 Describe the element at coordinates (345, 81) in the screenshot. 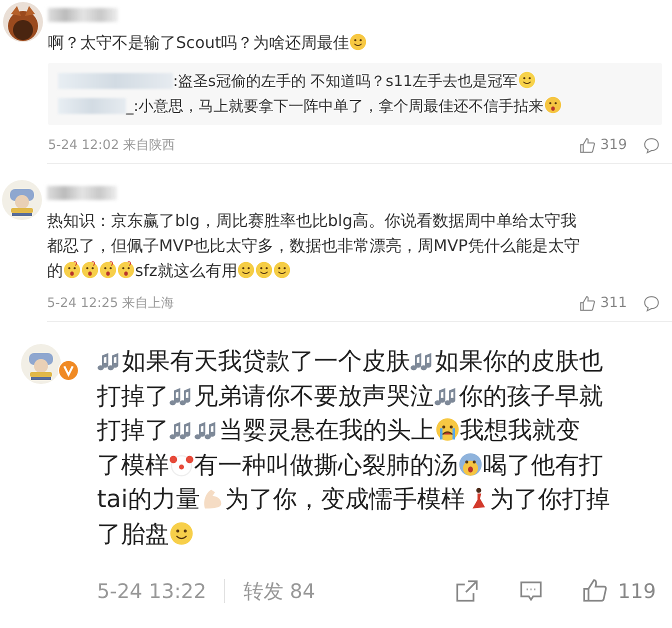

I see `reply-text: :盗圣s冠偷的左手的 不知道吗？s11左手去也是冠军` at that location.